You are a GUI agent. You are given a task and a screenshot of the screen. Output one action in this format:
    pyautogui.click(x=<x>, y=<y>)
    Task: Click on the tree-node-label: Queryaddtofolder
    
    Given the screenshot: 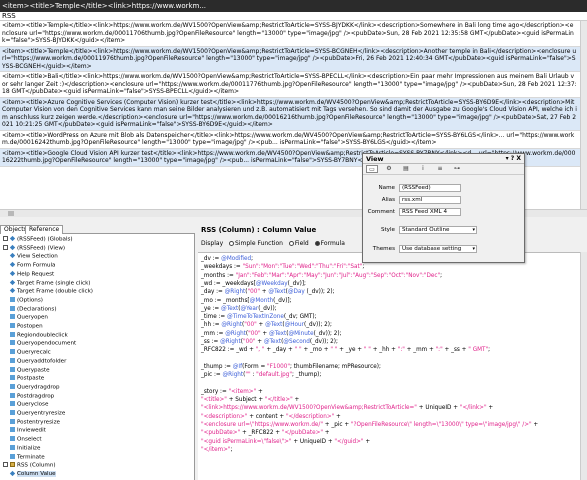 What is the action you would take?
    pyautogui.click(x=42, y=361)
    